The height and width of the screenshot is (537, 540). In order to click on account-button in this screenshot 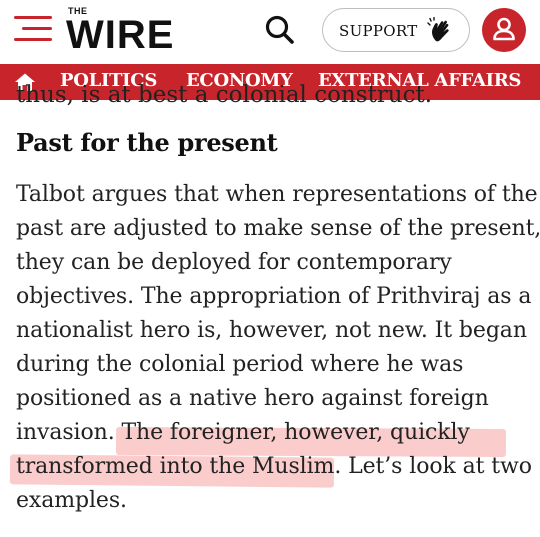, I will do `click(504, 30)`.